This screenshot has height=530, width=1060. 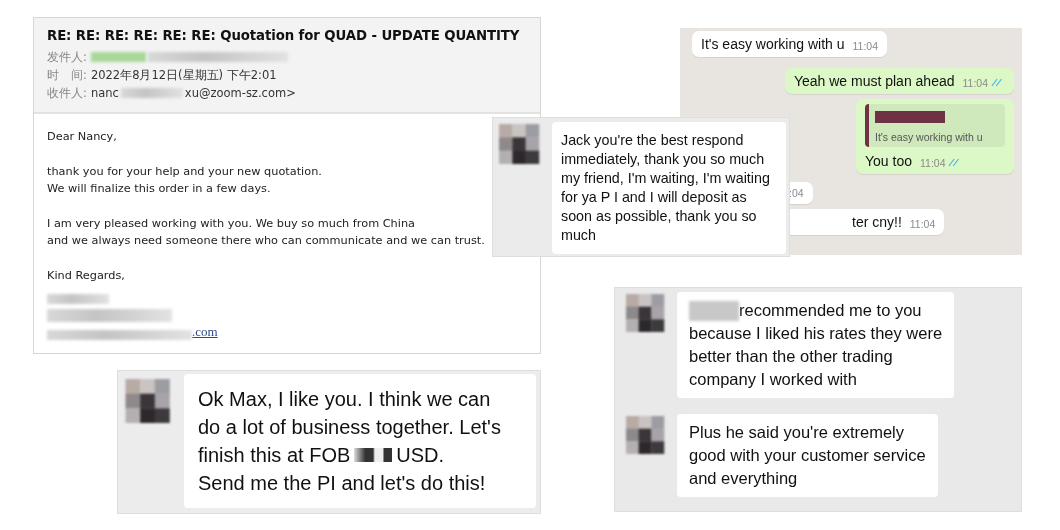 I want to click on message-text: do a lot of business together. Let's, so click(x=349, y=427).